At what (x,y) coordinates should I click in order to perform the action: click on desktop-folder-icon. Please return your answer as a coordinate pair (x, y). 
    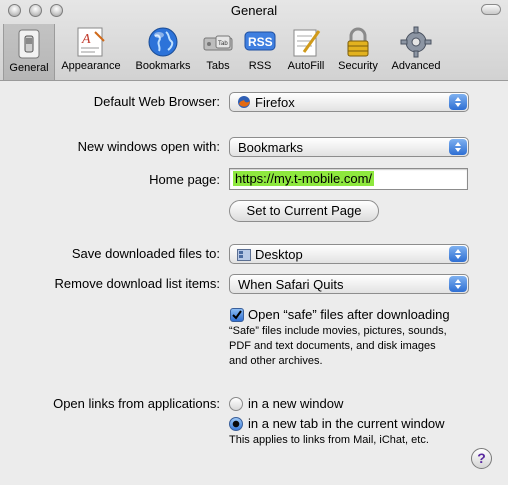
    Looking at the image, I should click on (244, 256).